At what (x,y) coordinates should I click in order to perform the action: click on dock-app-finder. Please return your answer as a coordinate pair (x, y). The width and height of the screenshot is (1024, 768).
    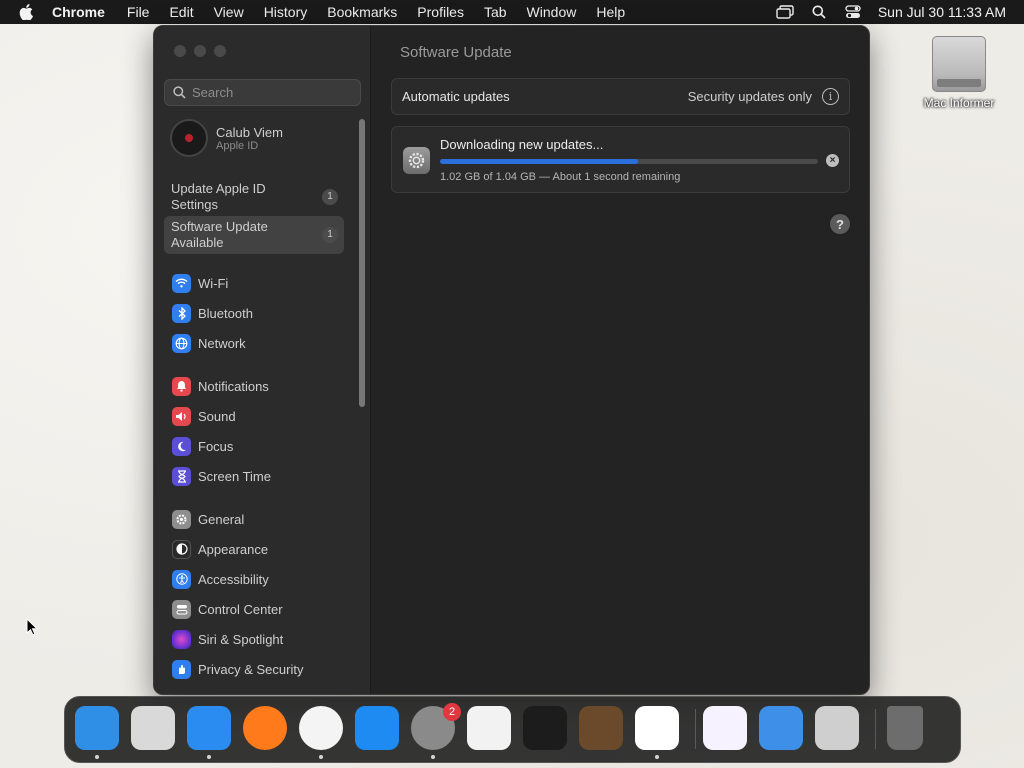
    Looking at the image, I should click on (97, 728).